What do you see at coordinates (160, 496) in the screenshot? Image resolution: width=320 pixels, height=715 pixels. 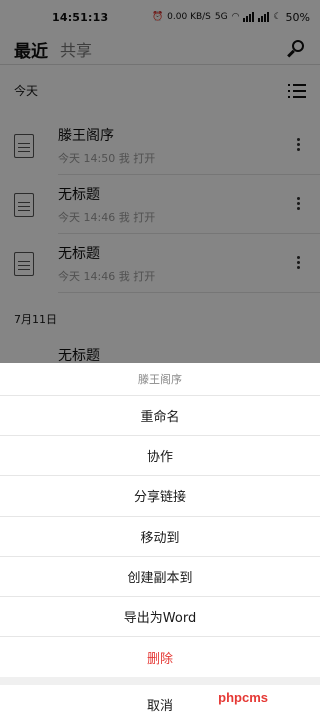 I see `share-link-option: 分享链接` at bounding box center [160, 496].